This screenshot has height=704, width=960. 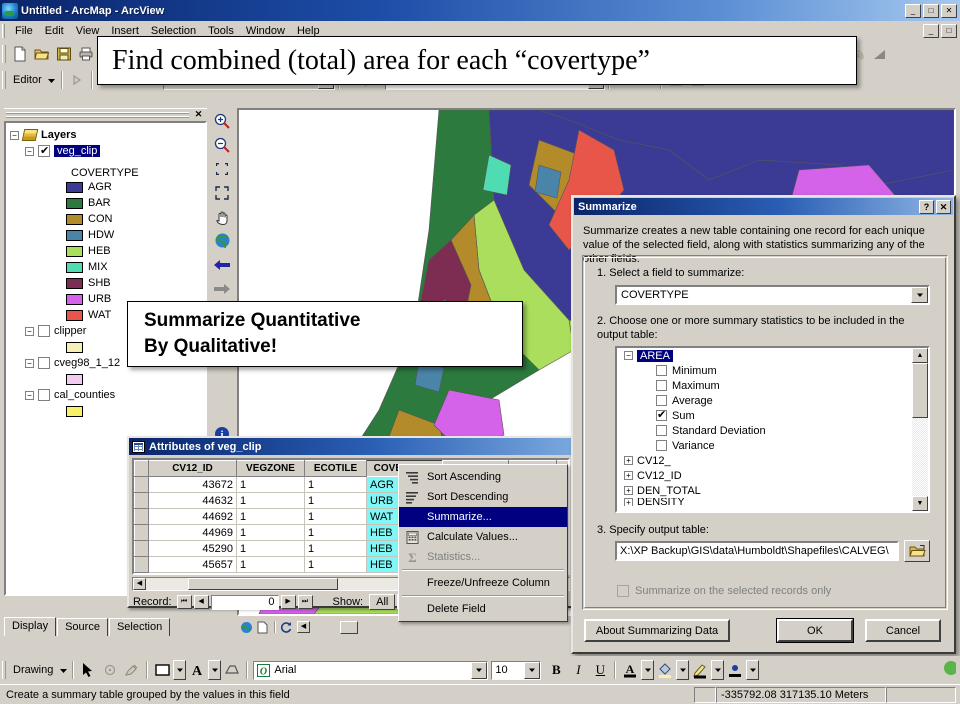 What do you see at coordinates (77, 80) in the screenshot?
I see `play-icon` at bounding box center [77, 80].